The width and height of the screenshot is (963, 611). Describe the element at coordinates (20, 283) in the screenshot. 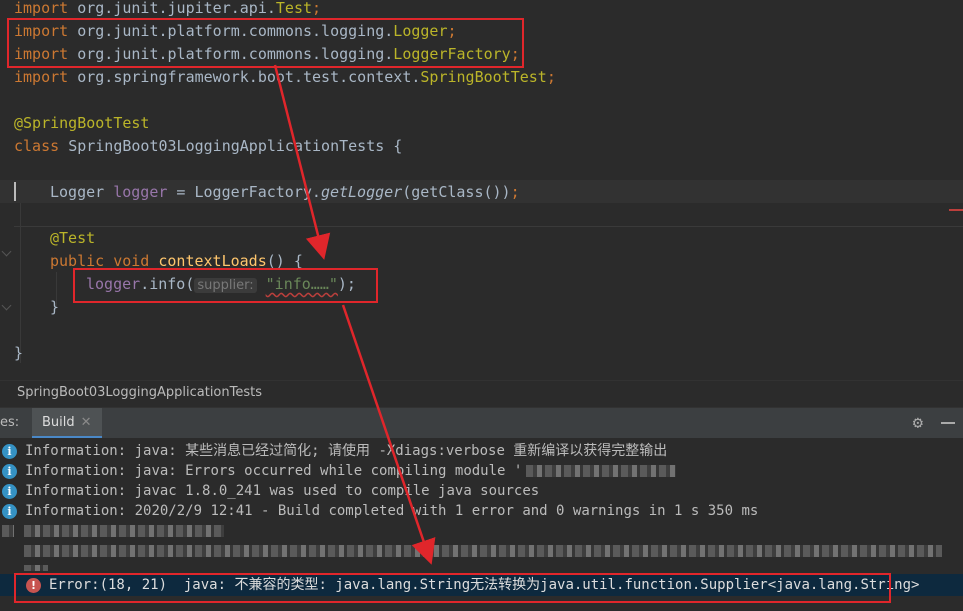

I see `indent-guide` at that location.